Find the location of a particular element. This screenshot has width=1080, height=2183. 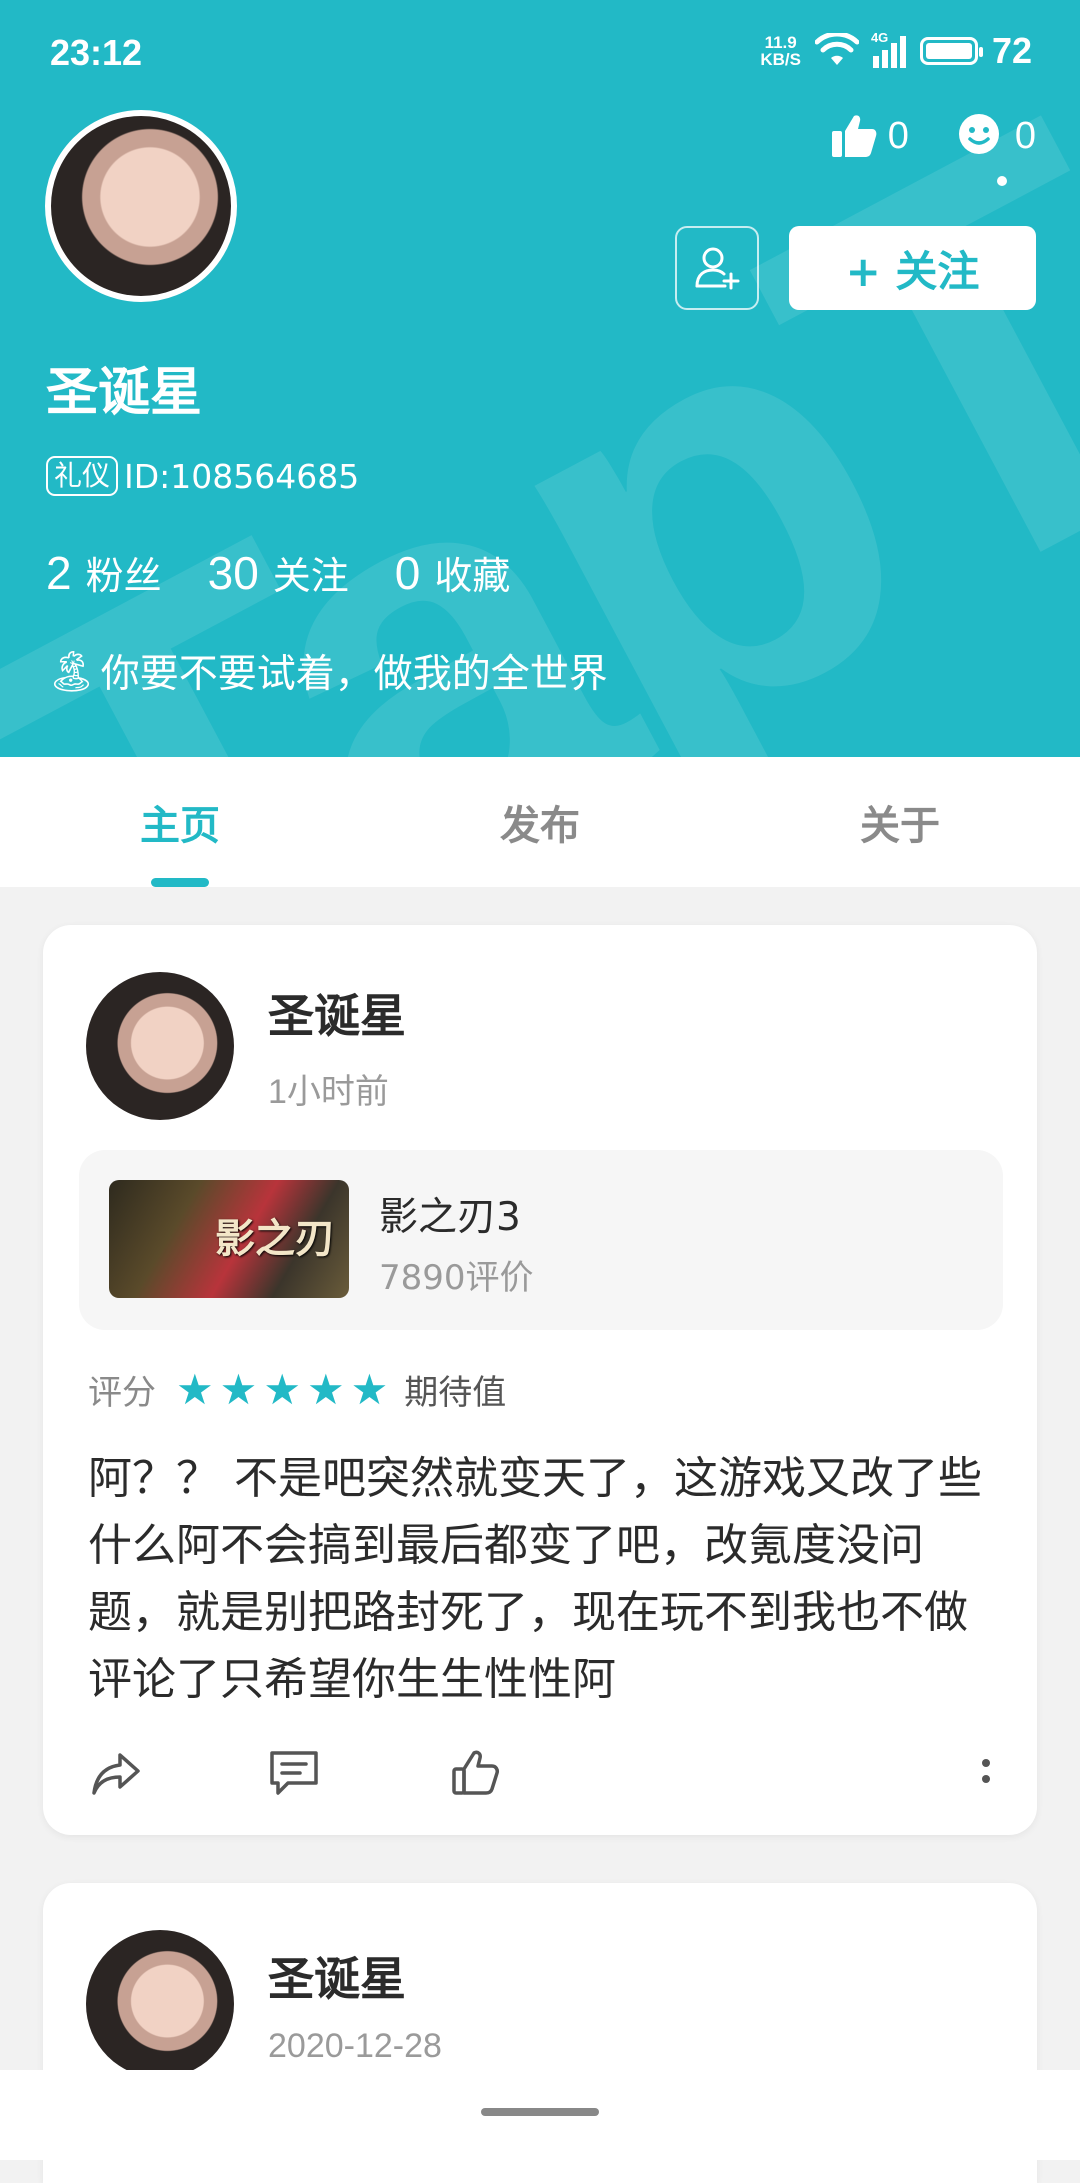

tab-posts-label: 发布 is located at coordinates (540, 826).